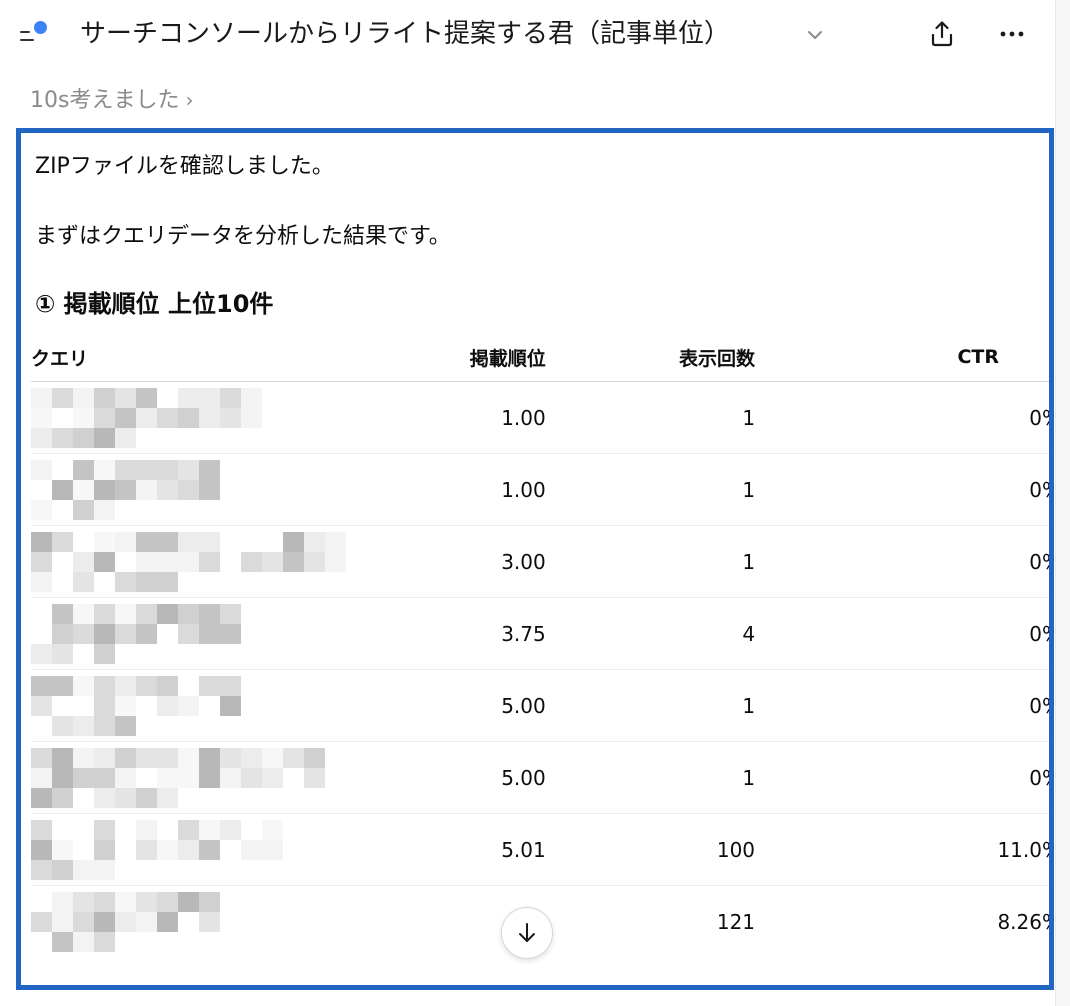  Describe the element at coordinates (405, 34) in the screenshot. I see `conversation-title: サーチコンソールからリライト提案する君（記事単位）` at that location.